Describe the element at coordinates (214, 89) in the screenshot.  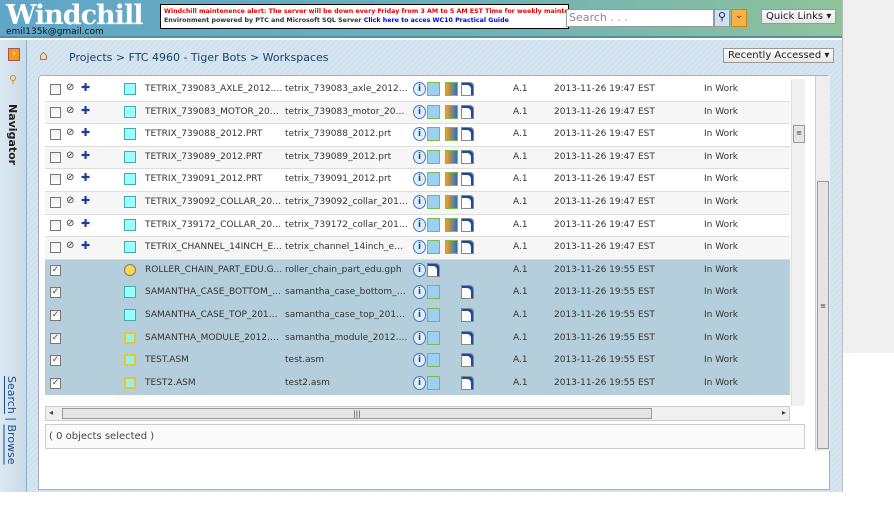
I see `row-name: TETRIX_739083_AXLE_2012.PRT` at that location.